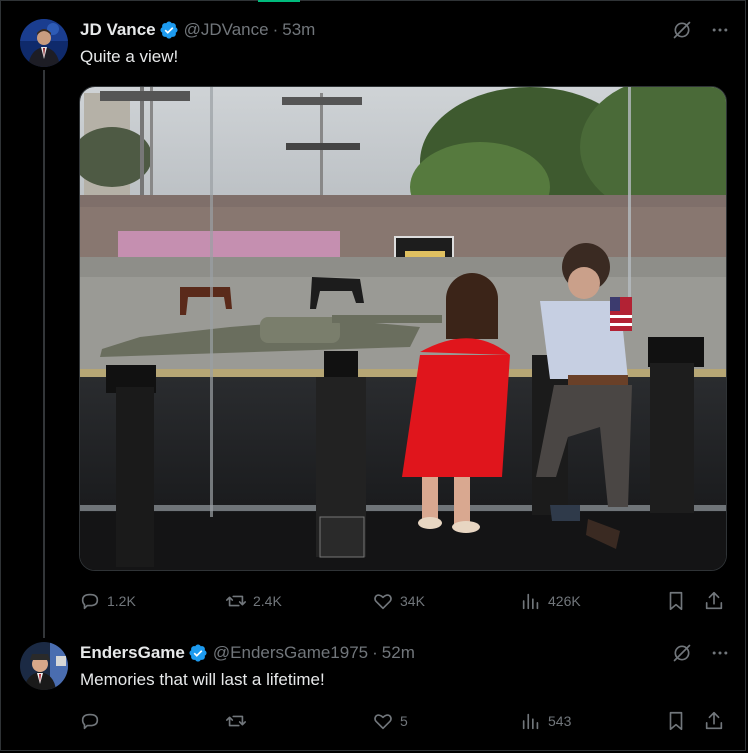 This screenshot has height=753, width=748. I want to click on timestamp: 53m, so click(298, 30).